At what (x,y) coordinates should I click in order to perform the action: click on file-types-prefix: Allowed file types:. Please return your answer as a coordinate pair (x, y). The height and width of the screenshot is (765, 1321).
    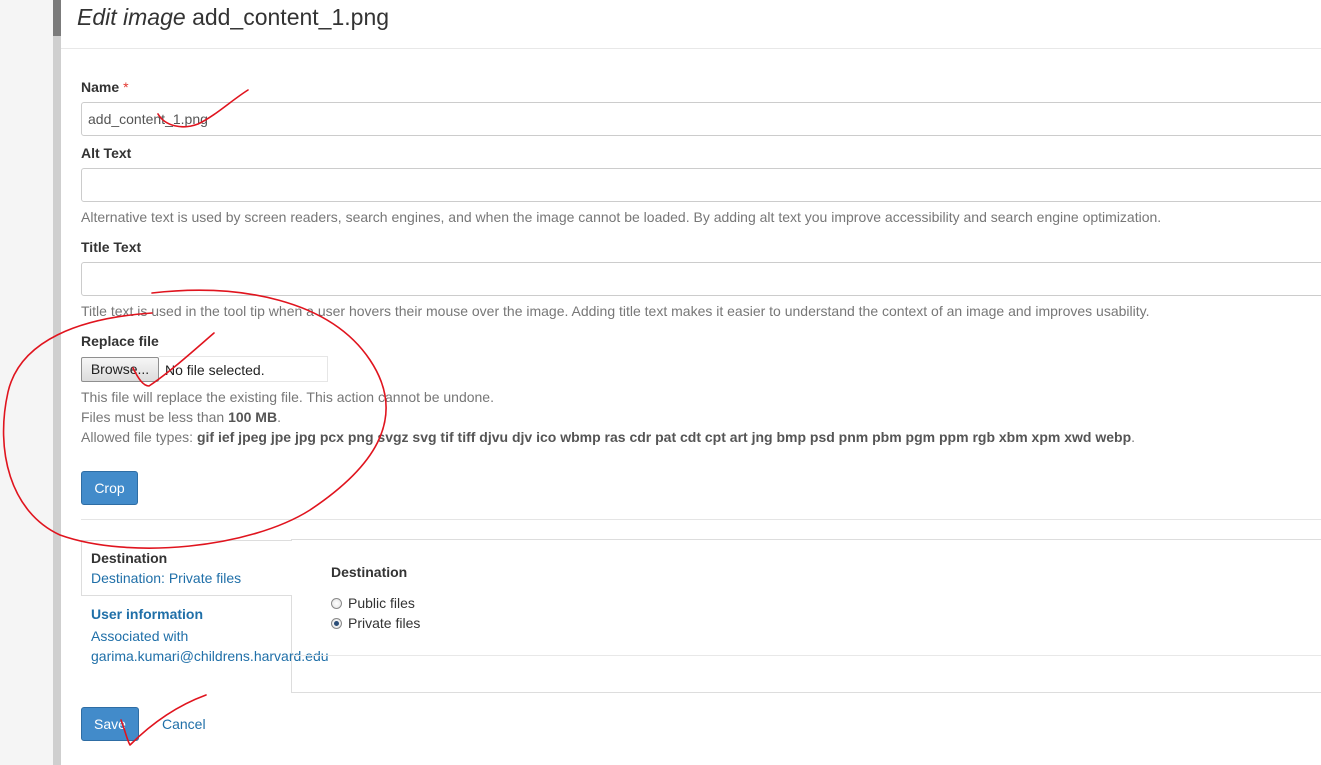
    Looking at the image, I should click on (137, 437).